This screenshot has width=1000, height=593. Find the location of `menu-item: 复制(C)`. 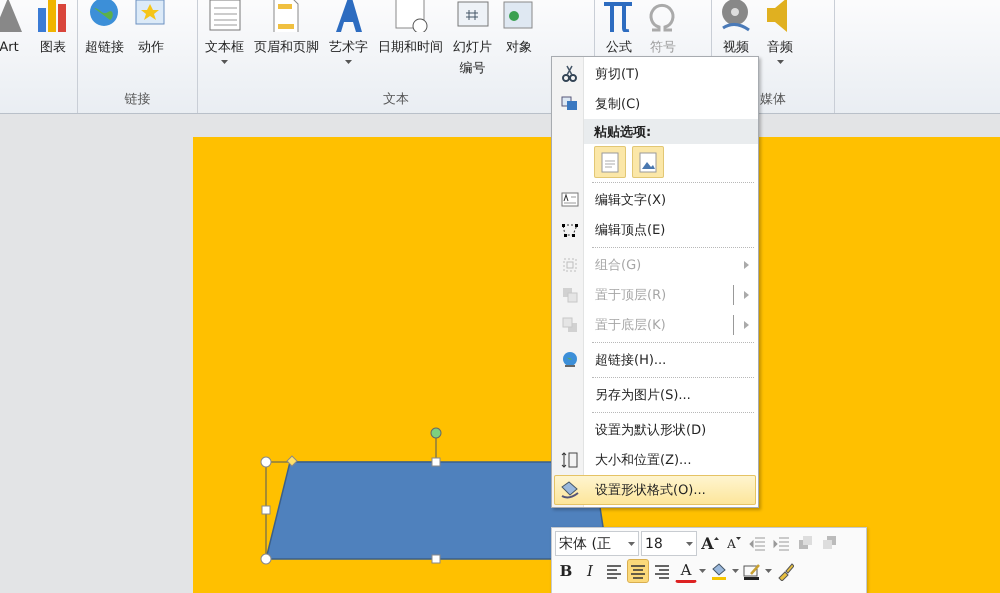

menu-item: 复制(C) is located at coordinates (655, 104).